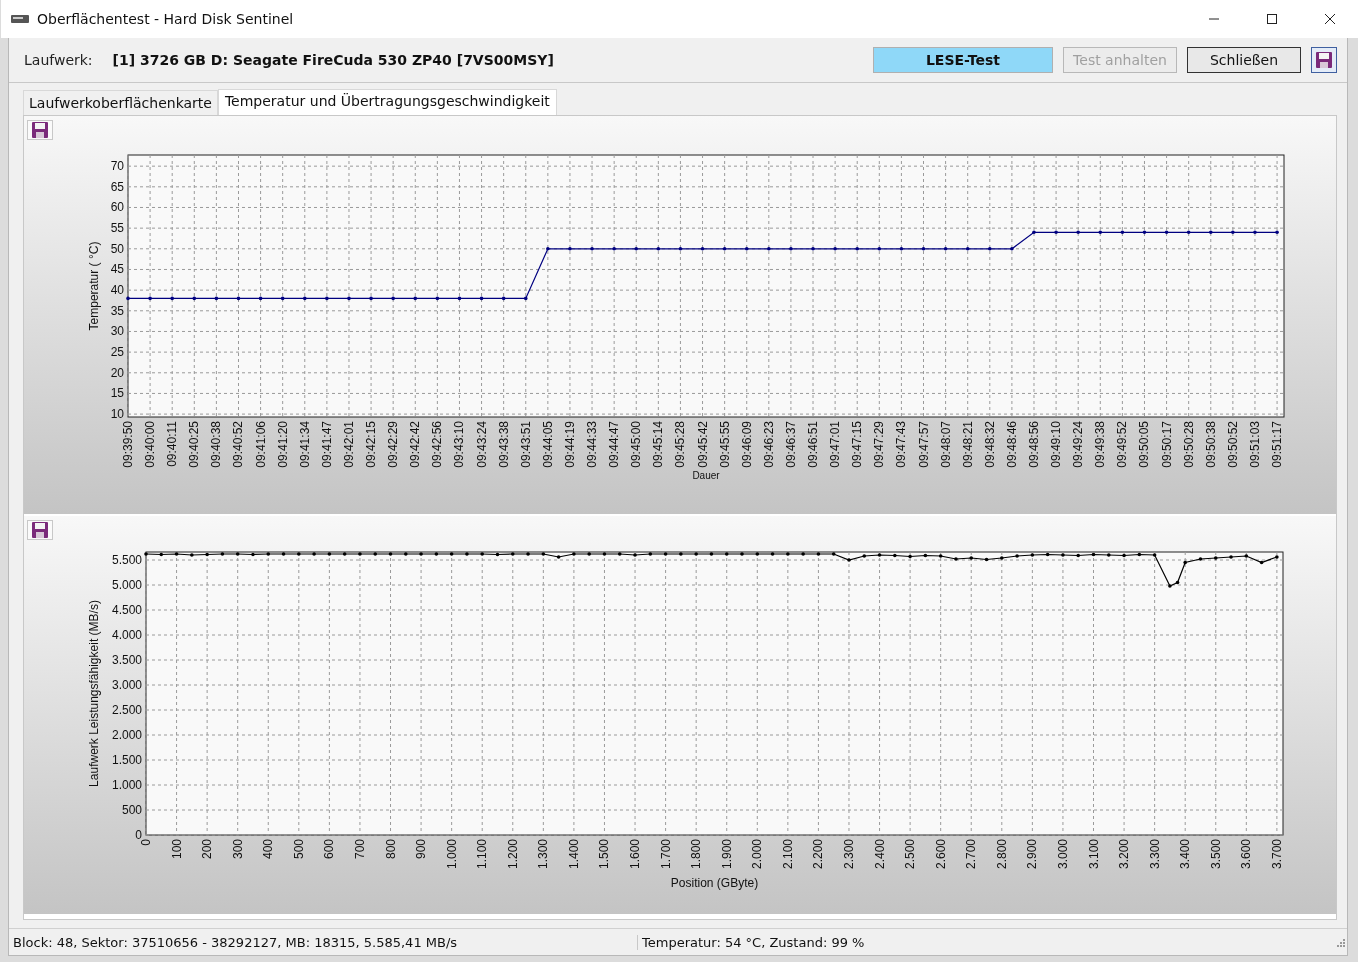  Describe the element at coordinates (268, 848) in the screenshot. I see `x-axis-label: 400` at that location.